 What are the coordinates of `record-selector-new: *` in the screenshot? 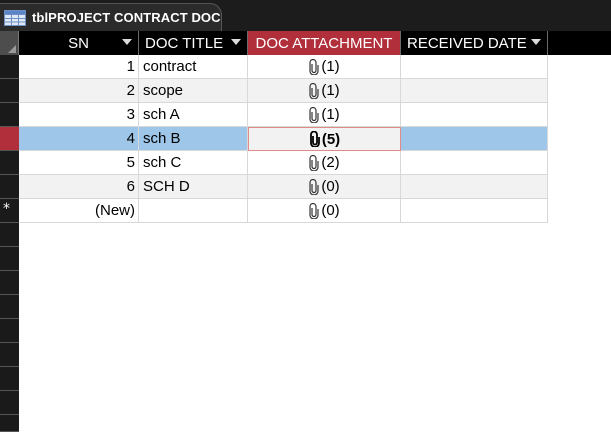 It's located at (9, 211).